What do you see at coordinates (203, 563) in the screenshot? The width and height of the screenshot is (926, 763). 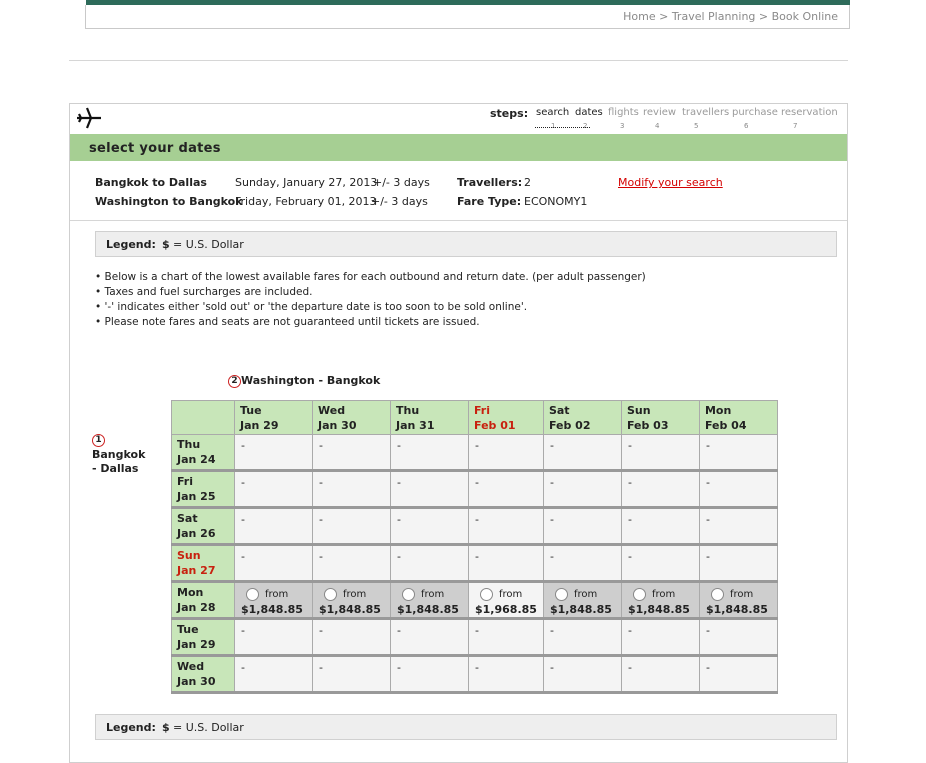 I see `row-header: Sun Jan 27` at bounding box center [203, 563].